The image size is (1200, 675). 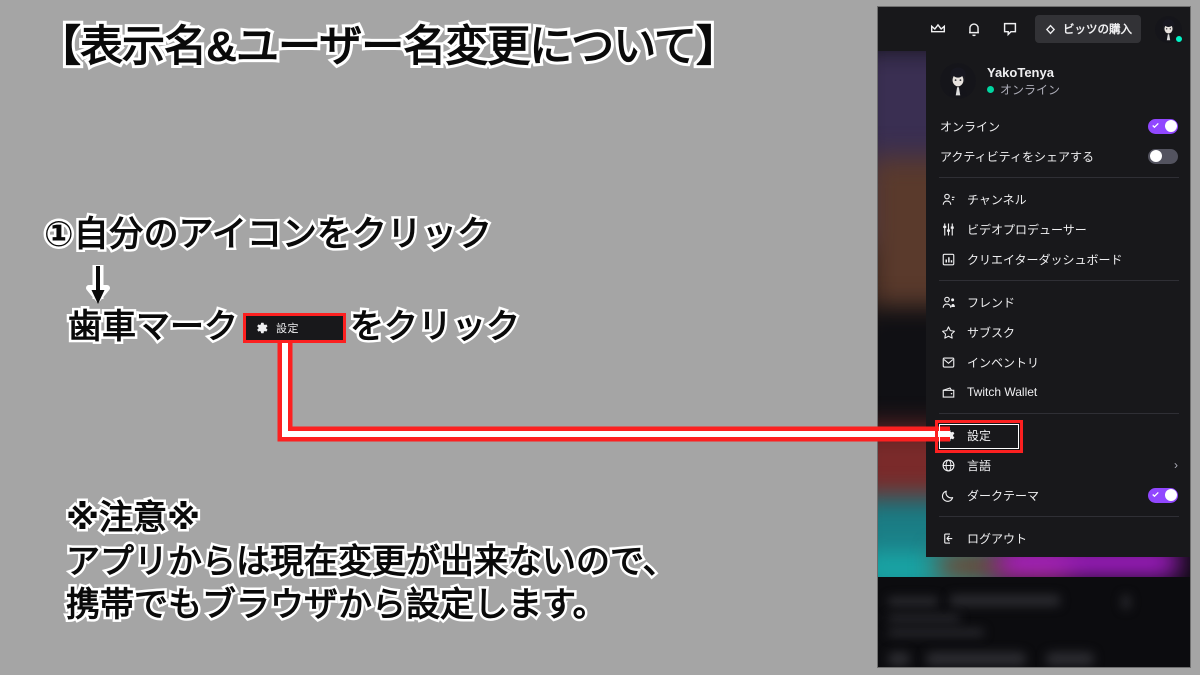 What do you see at coordinates (1017, 156) in the screenshot?
I see `toggle-label-share-activity: アクティビティをシェアする` at bounding box center [1017, 156].